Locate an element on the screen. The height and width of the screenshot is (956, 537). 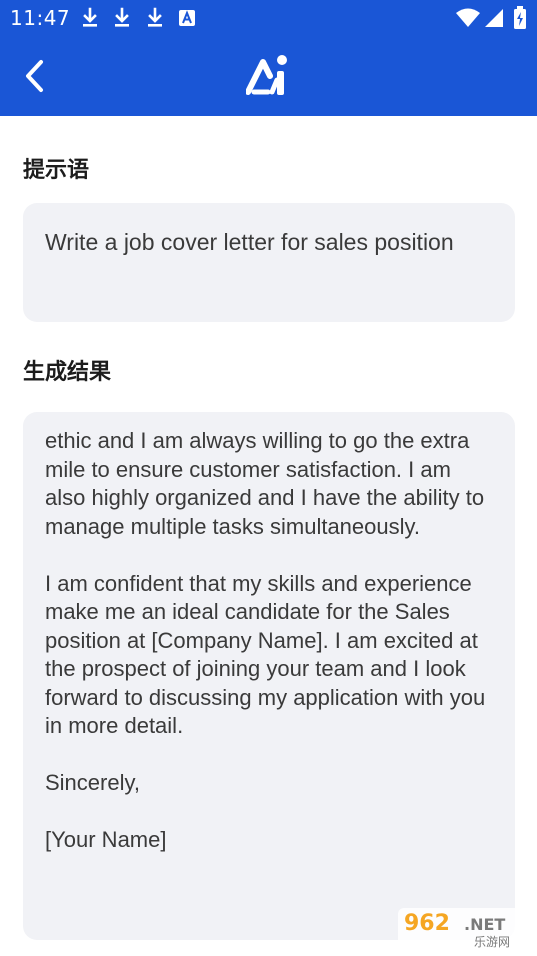
status-time: 11:47 is located at coordinates (40, 18).